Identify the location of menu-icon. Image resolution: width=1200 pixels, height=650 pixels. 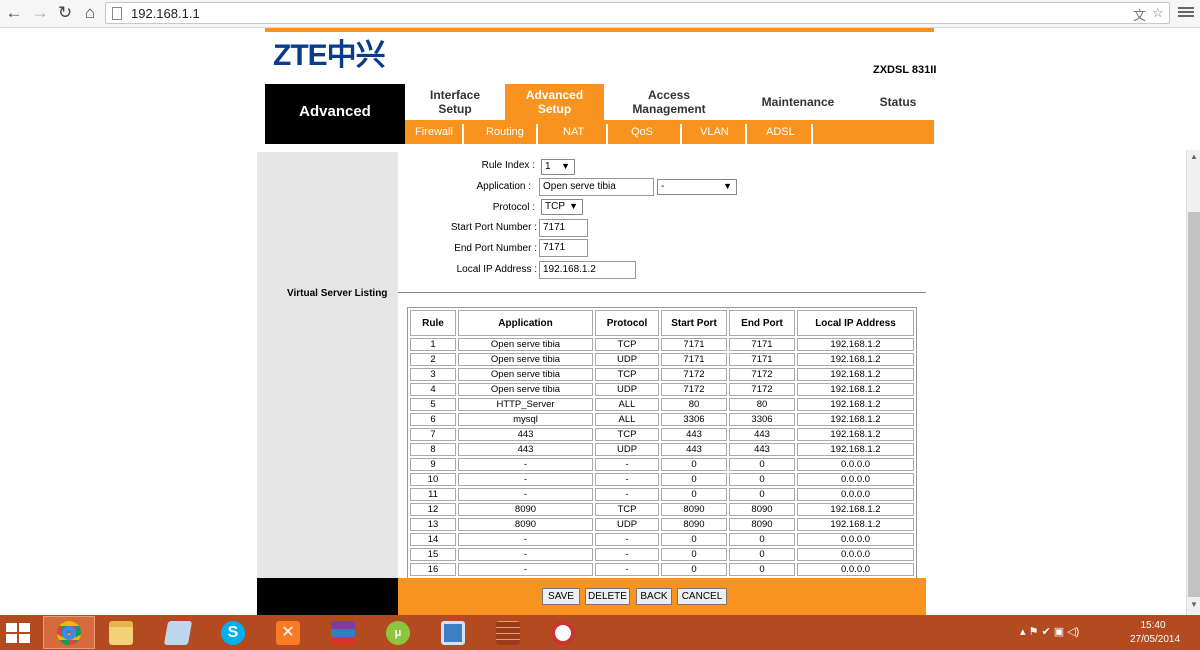
(1186, 13).